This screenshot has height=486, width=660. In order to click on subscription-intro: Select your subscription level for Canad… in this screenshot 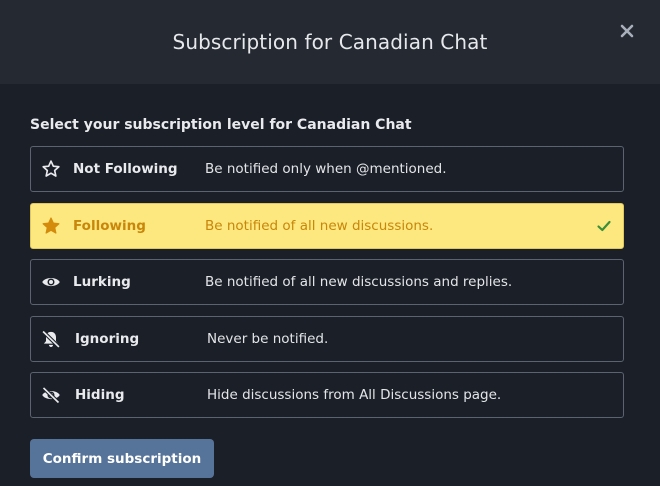, I will do `click(221, 125)`.